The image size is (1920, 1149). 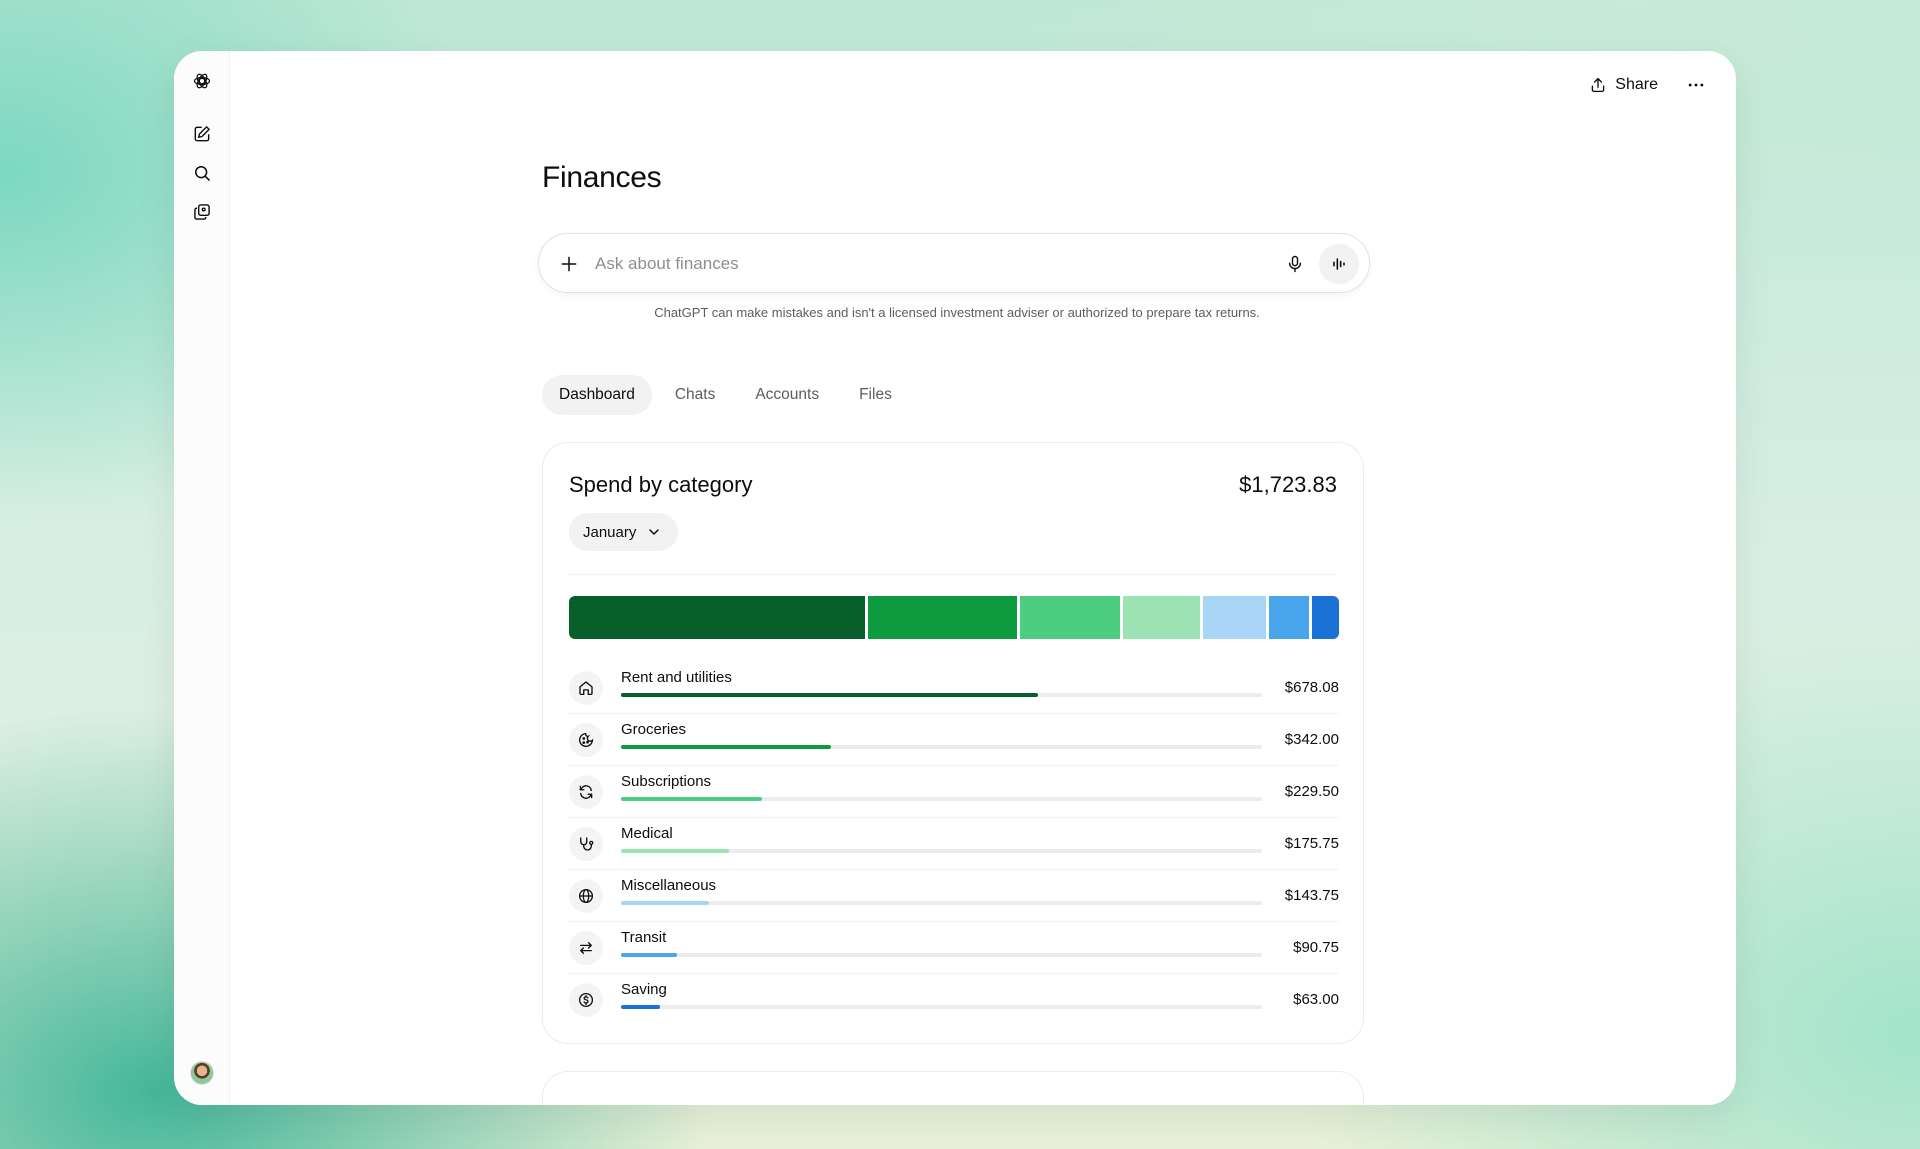 I want to click on category-label: Rent and utilities, so click(x=676, y=677).